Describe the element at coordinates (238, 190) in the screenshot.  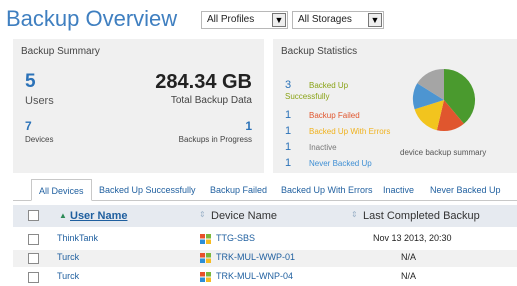
I see `tab-backup-failed: Backup Failed` at that location.